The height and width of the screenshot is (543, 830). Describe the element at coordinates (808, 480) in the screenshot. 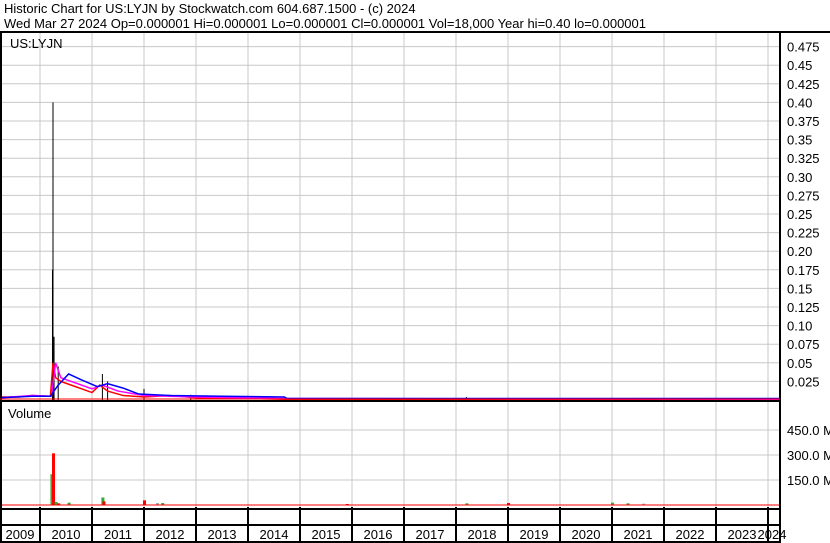

I see `volume-tick-label: 150.0 M` at that location.